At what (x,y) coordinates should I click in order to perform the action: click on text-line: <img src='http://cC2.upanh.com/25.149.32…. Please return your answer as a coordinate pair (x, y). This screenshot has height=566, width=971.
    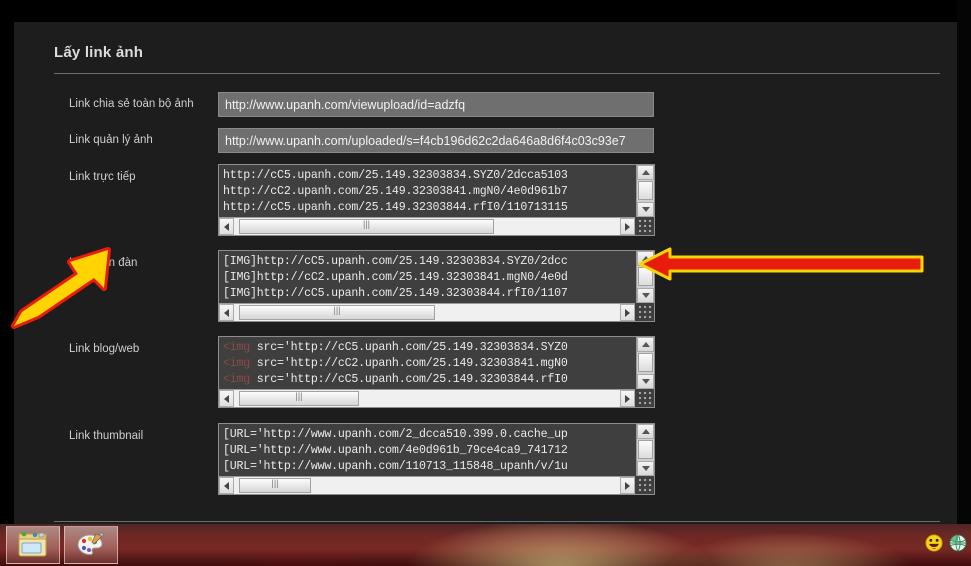
    Looking at the image, I should click on (429, 364).